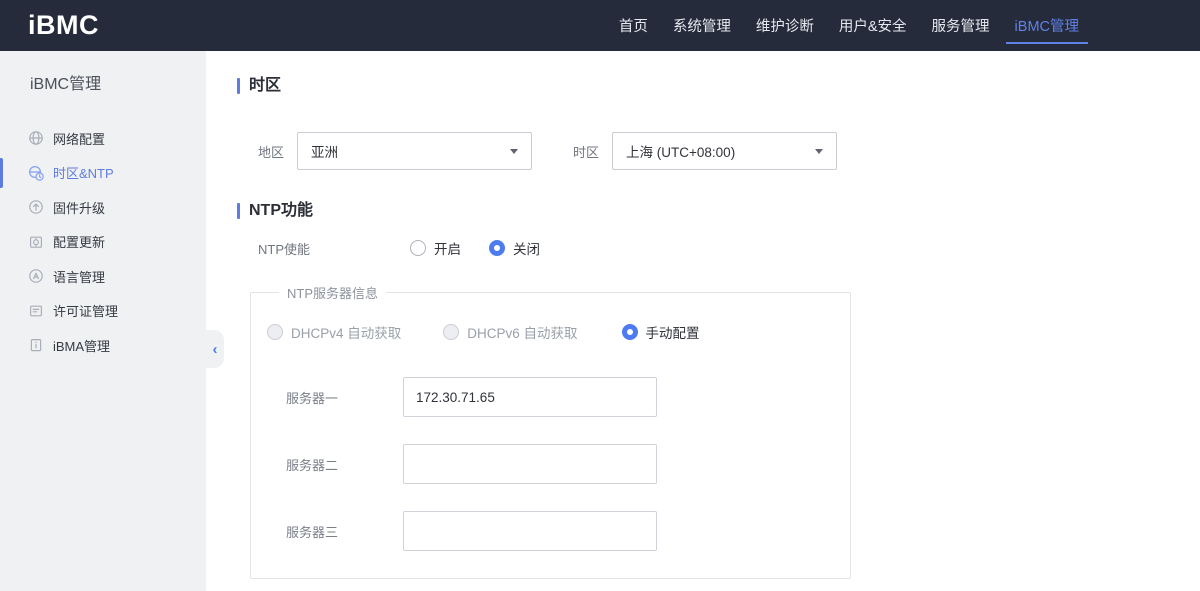 Image resolution: width=1200 pixels, height=591 pixels. What do you see at coordinates (79, 139) in the screenshot?
I see `sidebar-item-label: 网络配置` at bounding box center [79, 139].